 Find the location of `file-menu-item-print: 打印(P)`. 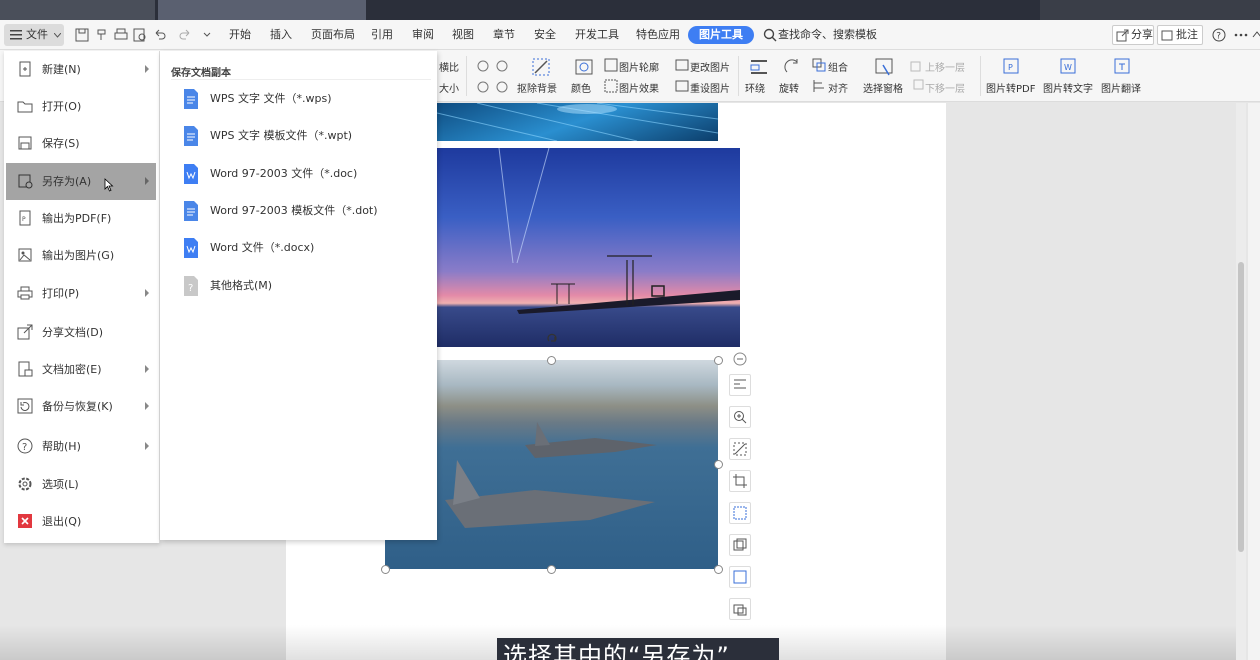

file-menu-item-print: 打印(P) is located at coordinates (82, 293).